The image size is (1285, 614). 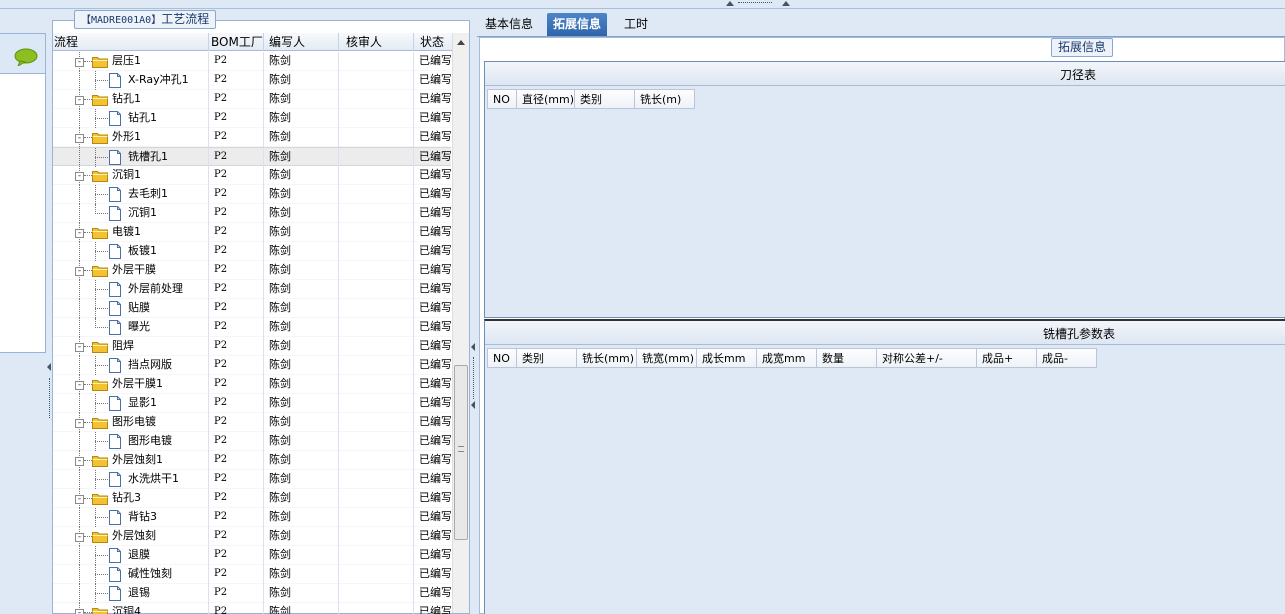 What do you see at coordinates (131, 137) in the screenshot?
I see `tree-node: - 外形1` at bounding box center [131, 137].